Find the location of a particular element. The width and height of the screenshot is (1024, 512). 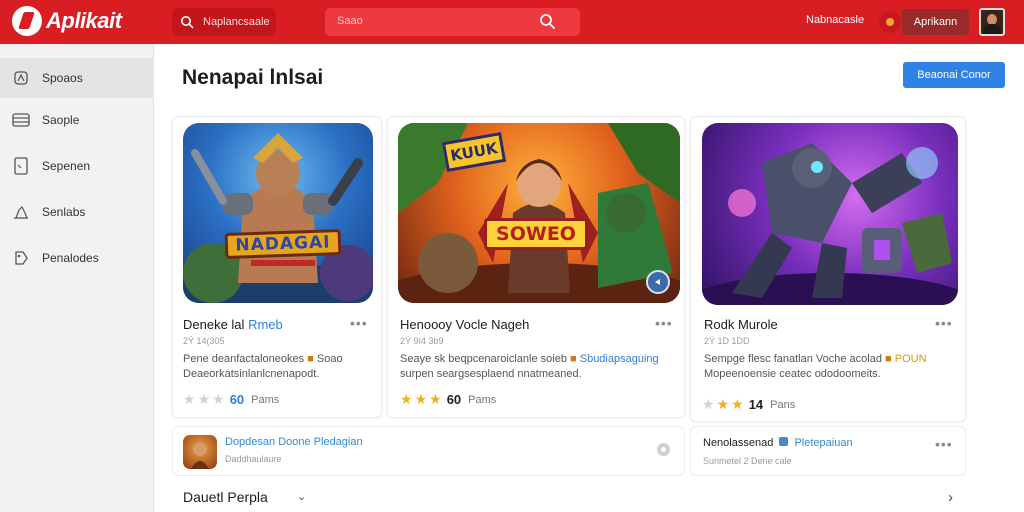

sidebar-item-label: Saople is located at coordinates (61, 120).